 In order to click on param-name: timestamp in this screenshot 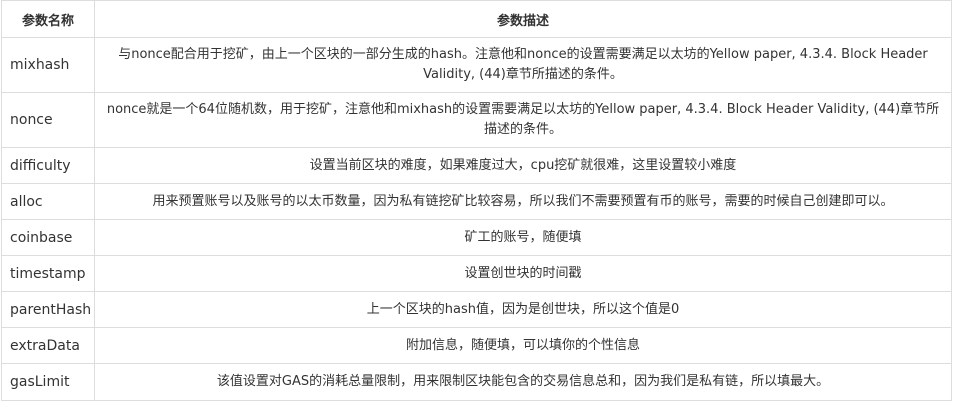, I will do `click(48, 273)`.